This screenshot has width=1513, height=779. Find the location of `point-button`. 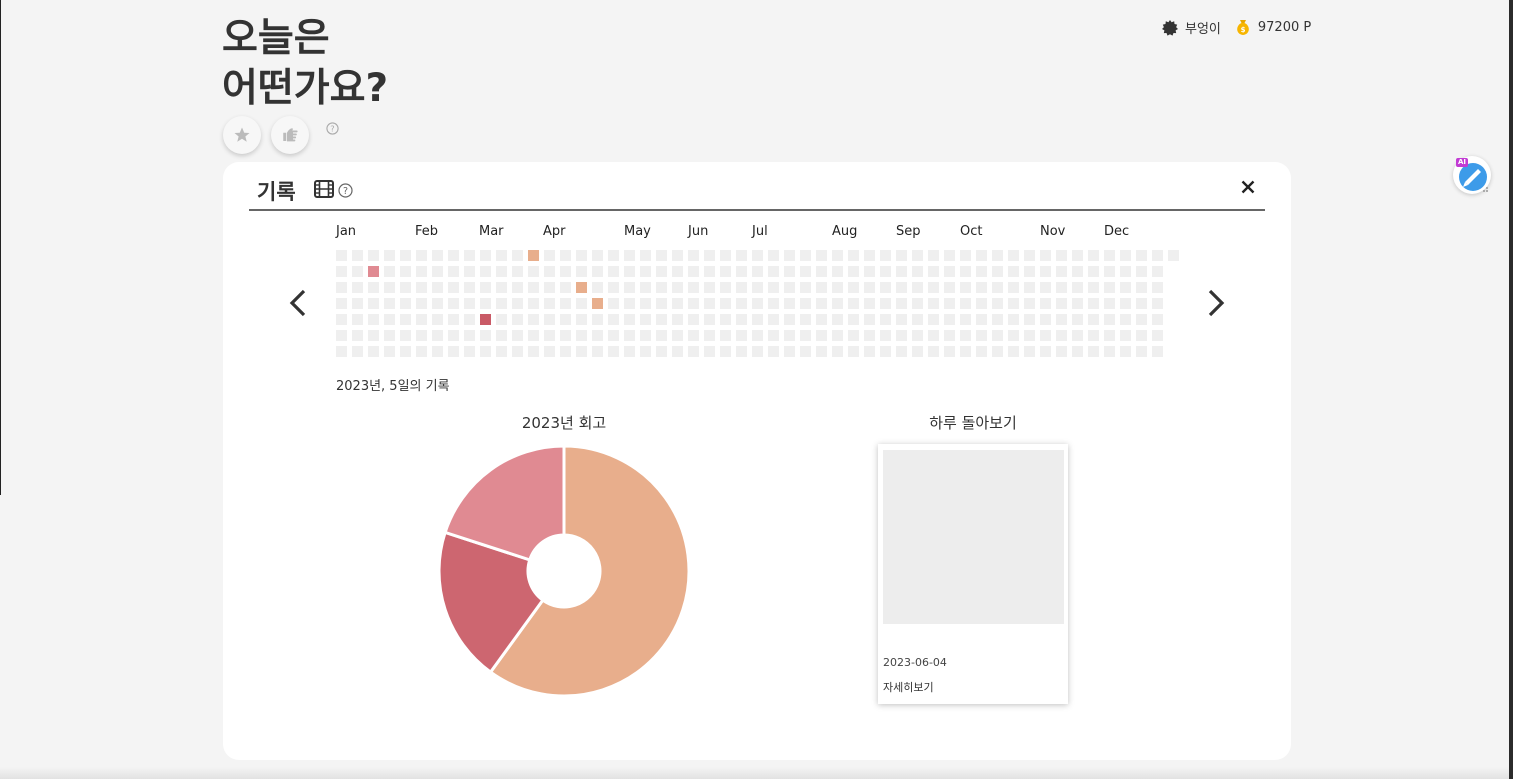

point-button is located at coordinates (290, 135).